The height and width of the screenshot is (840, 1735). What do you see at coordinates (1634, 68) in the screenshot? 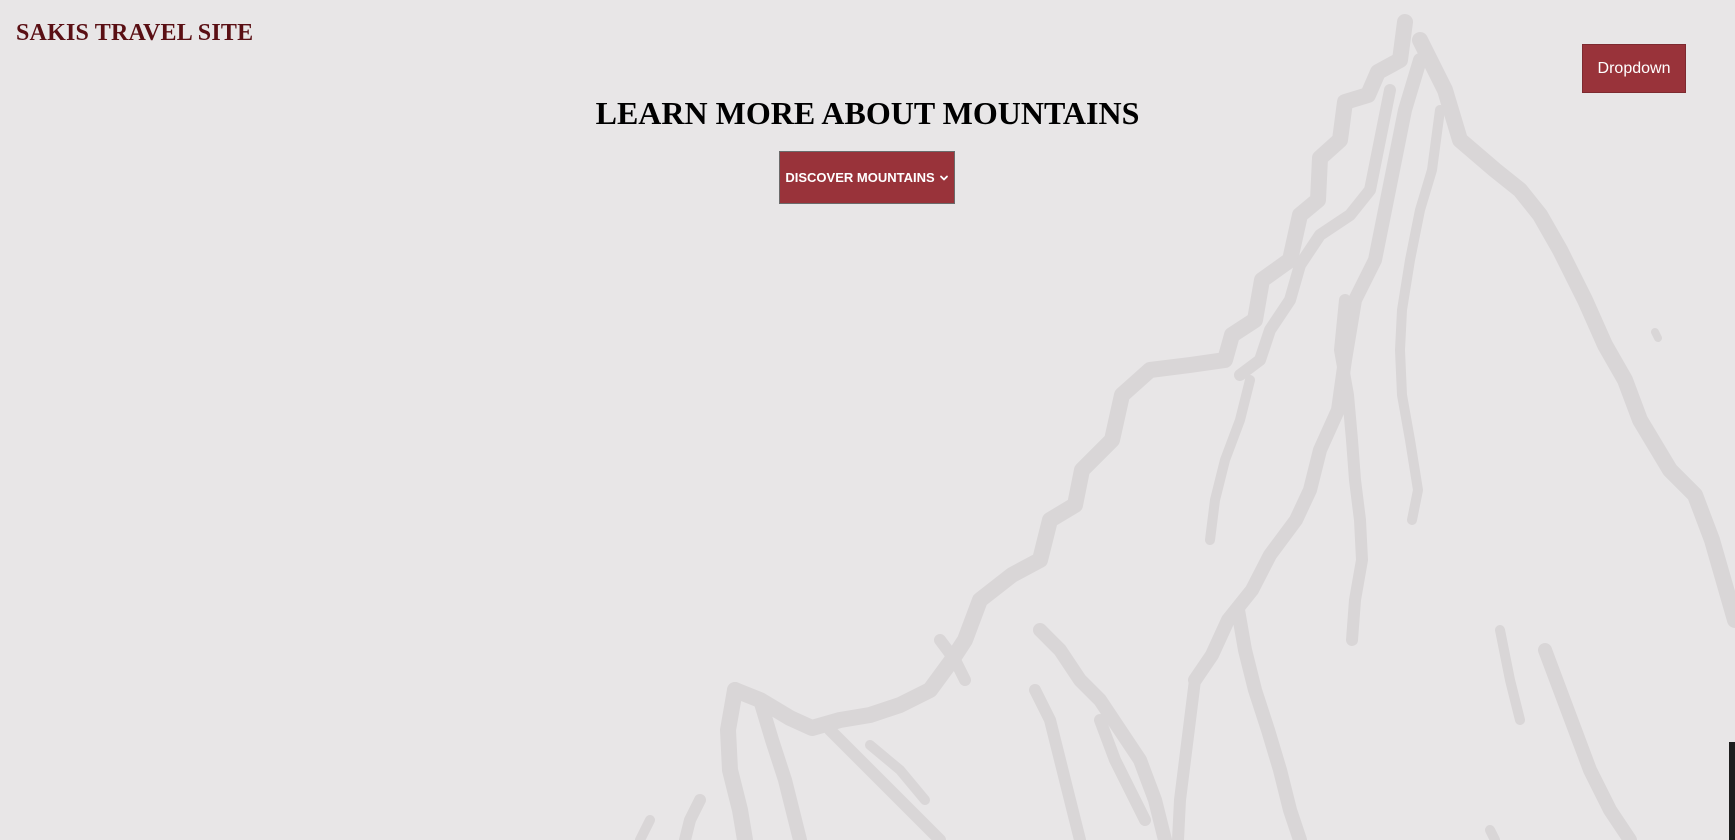
I see `dropdown-button: Dropdown` at bounding box center [1634, 68].